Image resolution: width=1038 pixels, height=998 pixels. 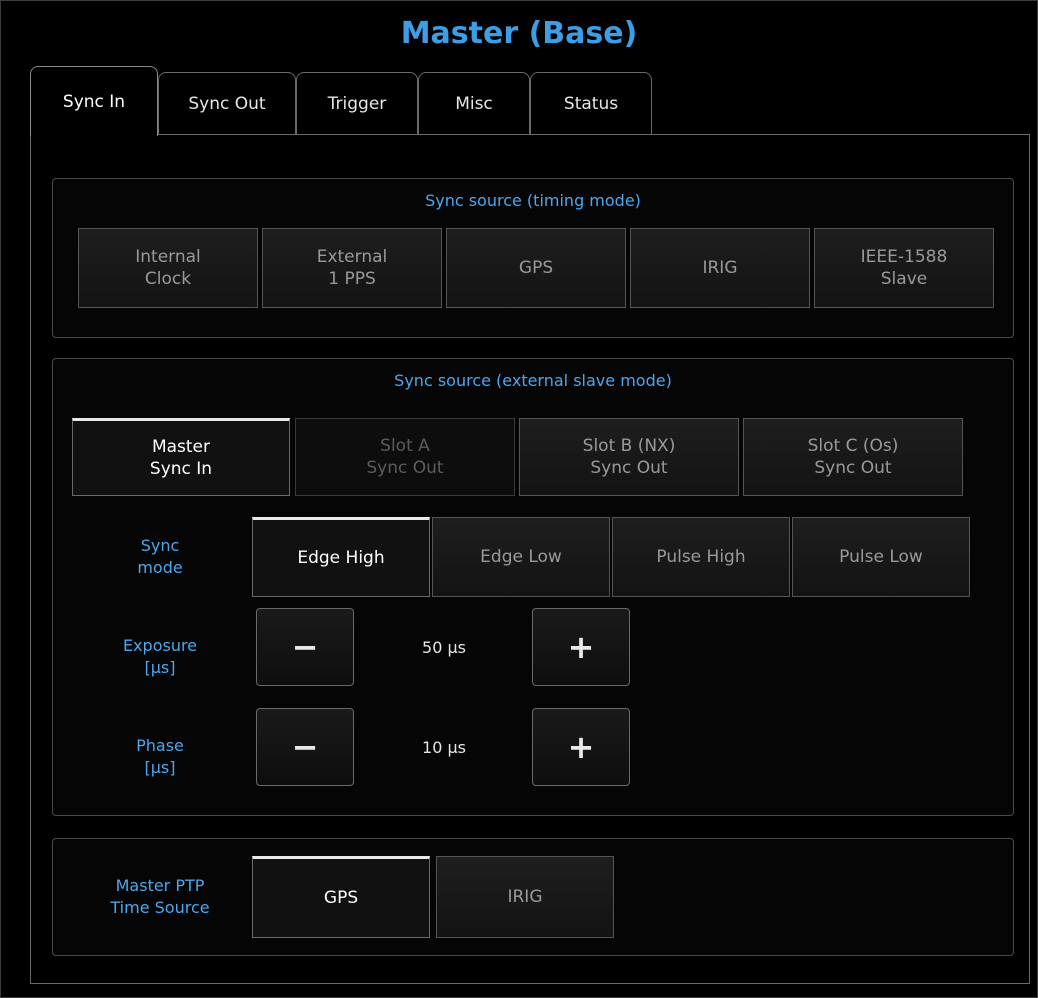 I want to click on page-title: Master (Base), so click(x=519, y=33).